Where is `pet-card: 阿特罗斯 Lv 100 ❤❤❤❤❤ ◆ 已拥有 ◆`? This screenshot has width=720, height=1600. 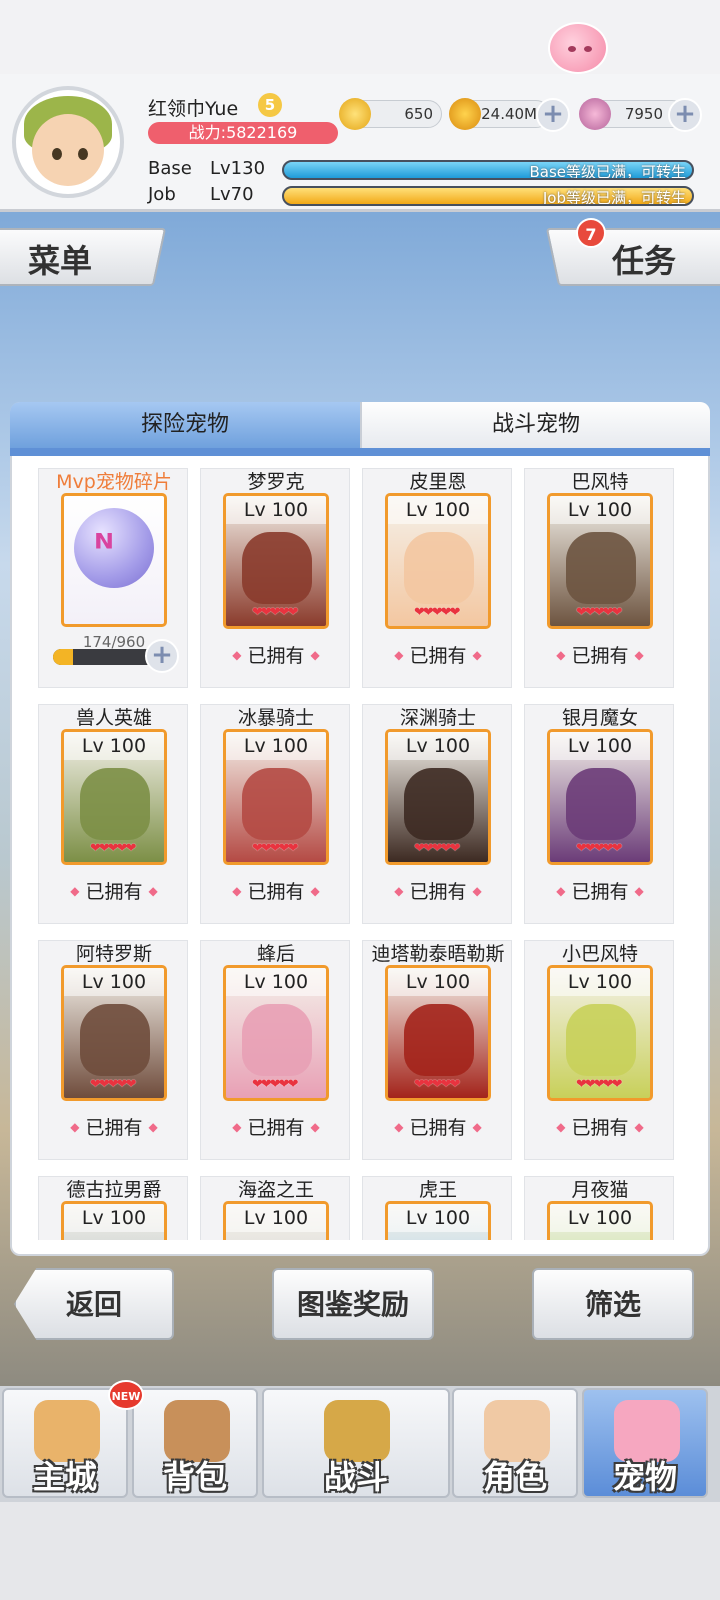 pet-card: 阿特罗斯 Lv 100 ❤❤❤❤❤ ◆ 已拥有 ◆ is located at coordinates (113, 1050).